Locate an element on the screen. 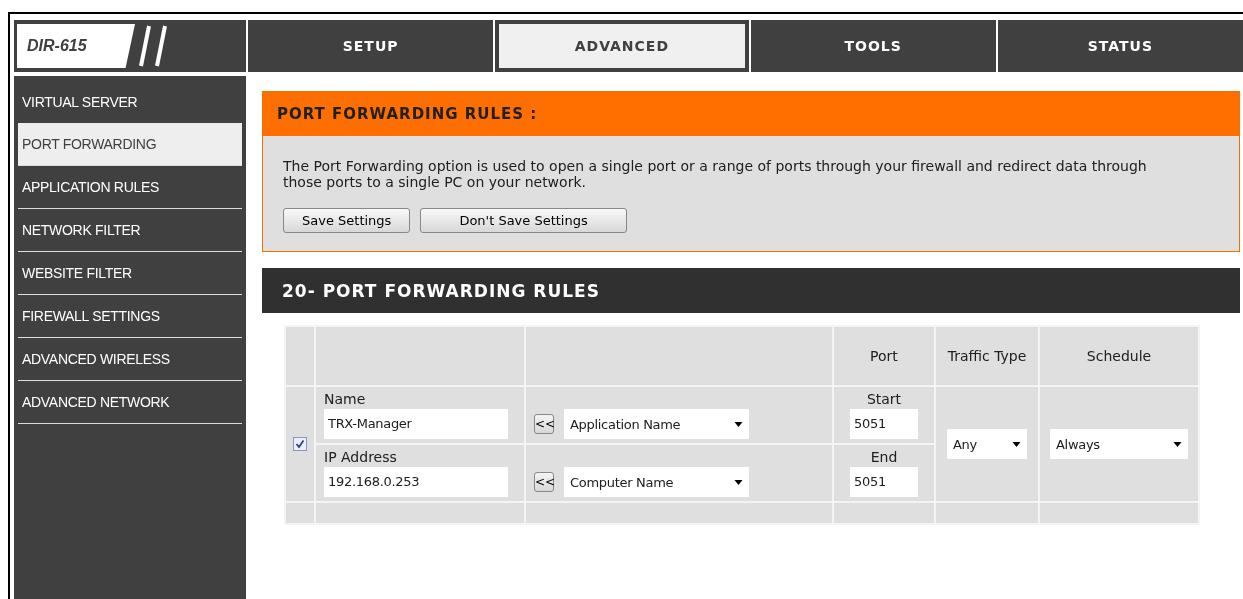  sidebar-item: FIREWALL SETTINGS is located at coordinates (130, 316).